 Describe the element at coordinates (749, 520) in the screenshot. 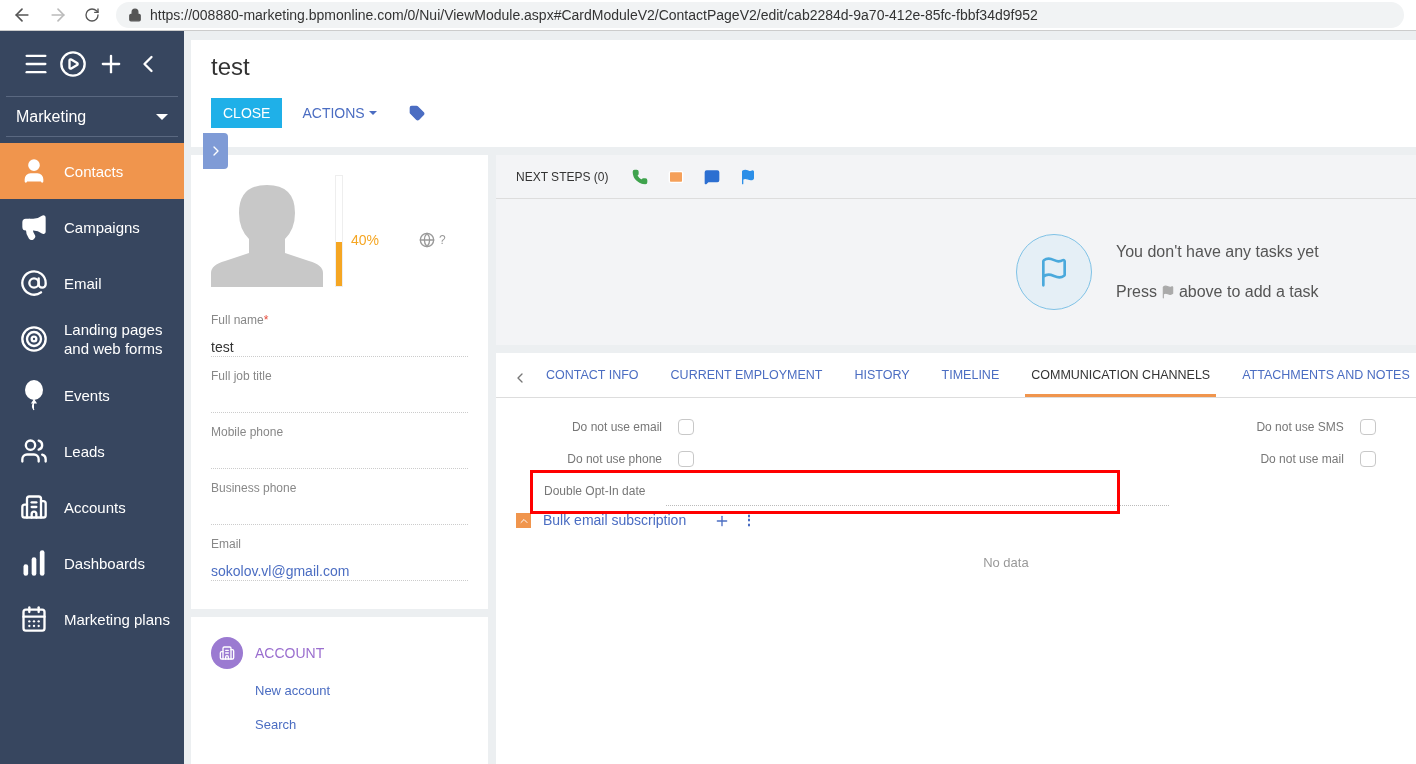

I see `more-button: ⋮` at that location.